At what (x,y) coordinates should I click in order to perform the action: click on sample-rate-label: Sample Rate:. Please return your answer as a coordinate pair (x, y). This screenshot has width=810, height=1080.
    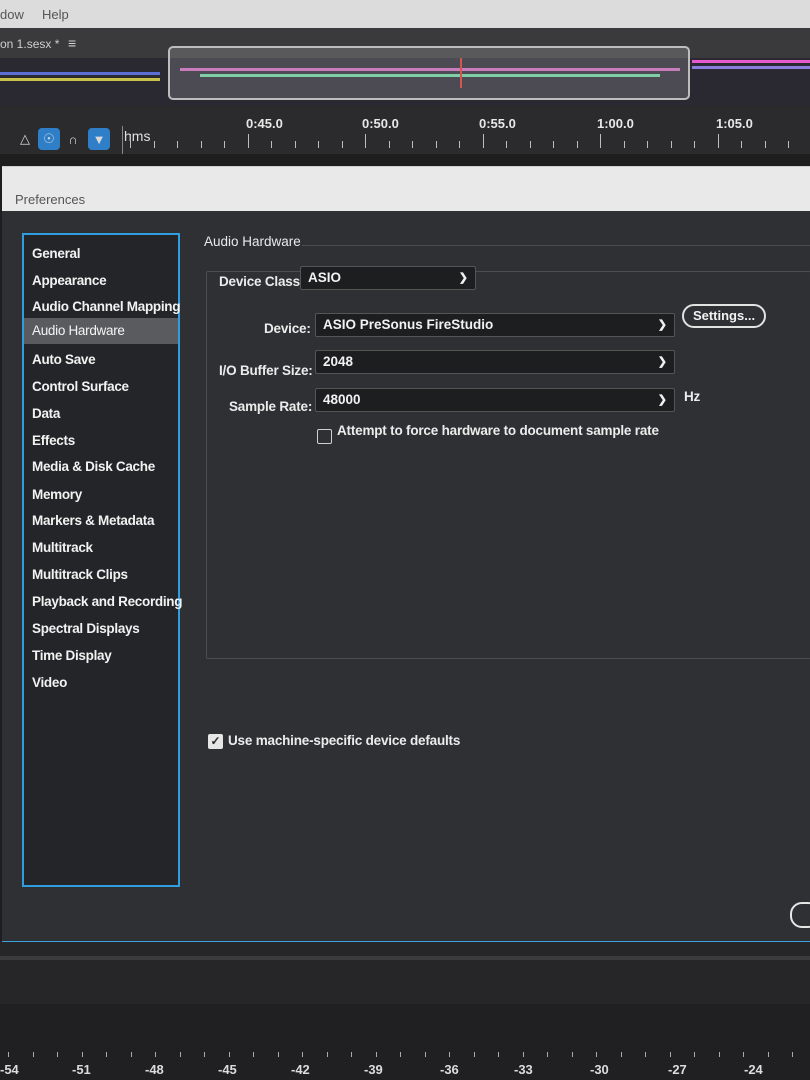
    Looking at the image, I should click on (271, 406).